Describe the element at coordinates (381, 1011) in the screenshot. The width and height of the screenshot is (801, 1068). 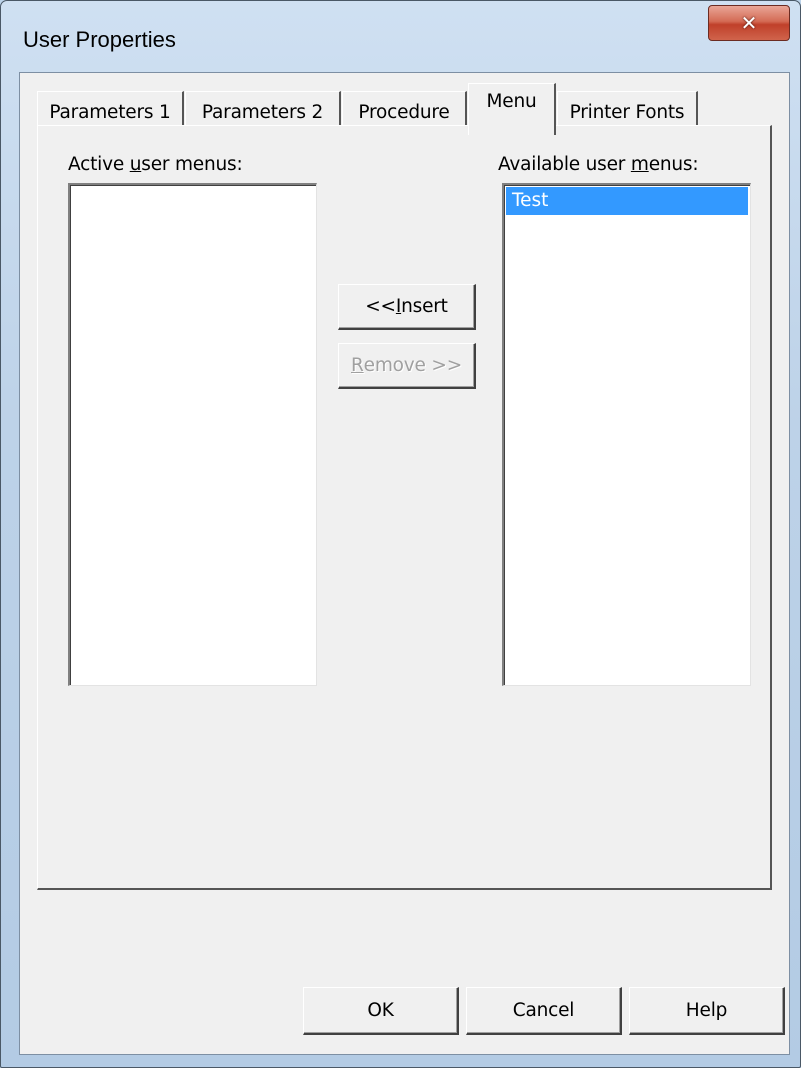
I see `ok-button: OK` at that location.